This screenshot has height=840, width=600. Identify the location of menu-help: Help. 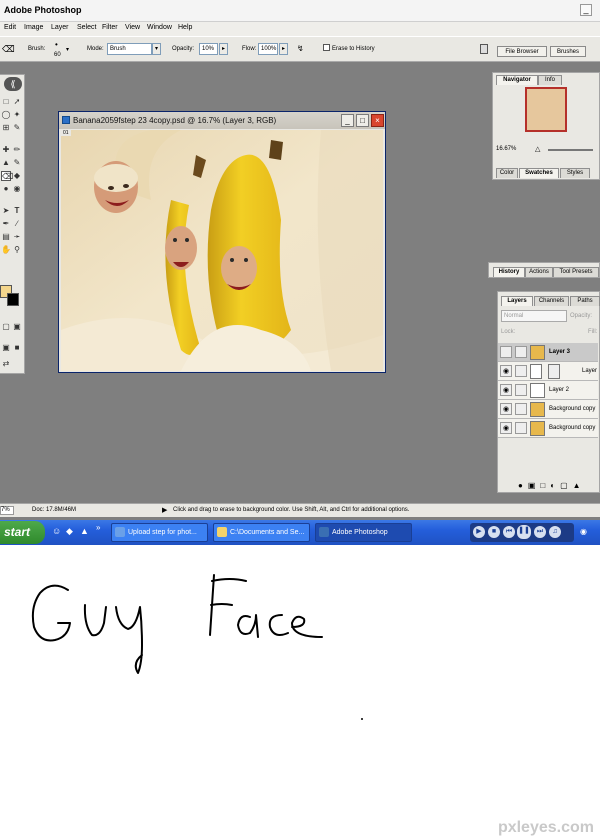
(185, 27).